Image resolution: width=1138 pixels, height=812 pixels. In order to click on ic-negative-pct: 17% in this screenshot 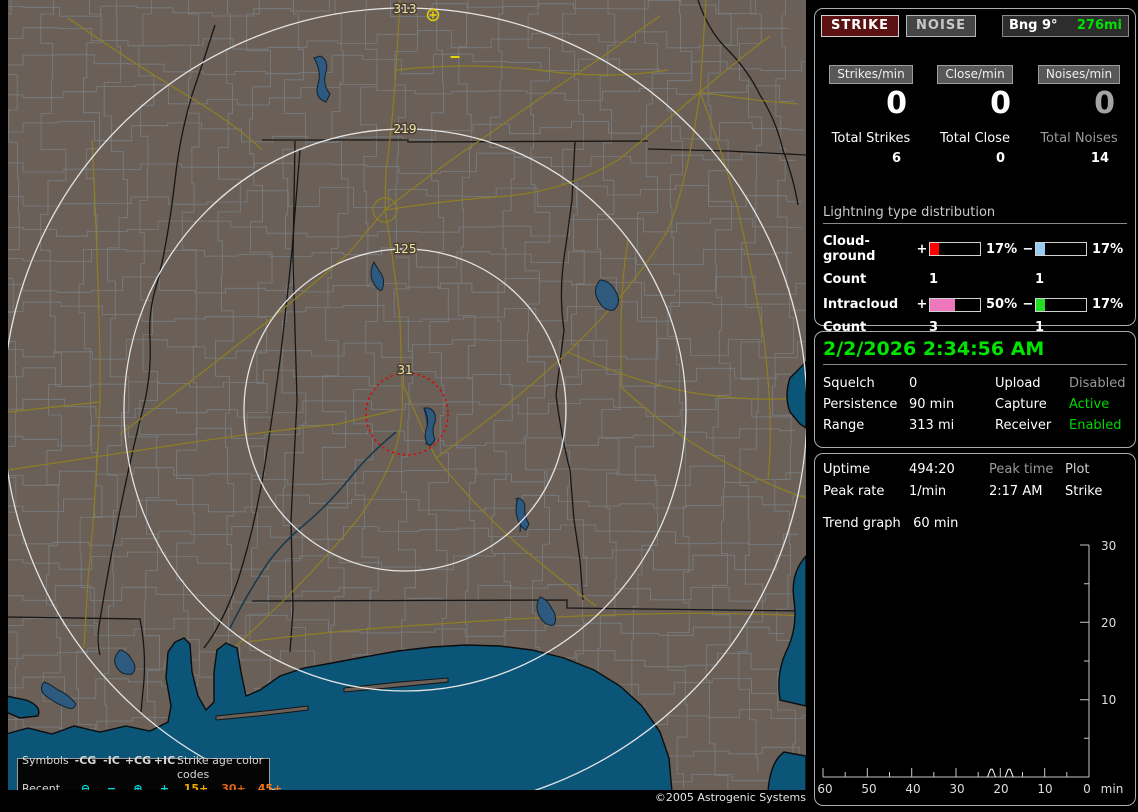, I will do `click(1108, 304)`.